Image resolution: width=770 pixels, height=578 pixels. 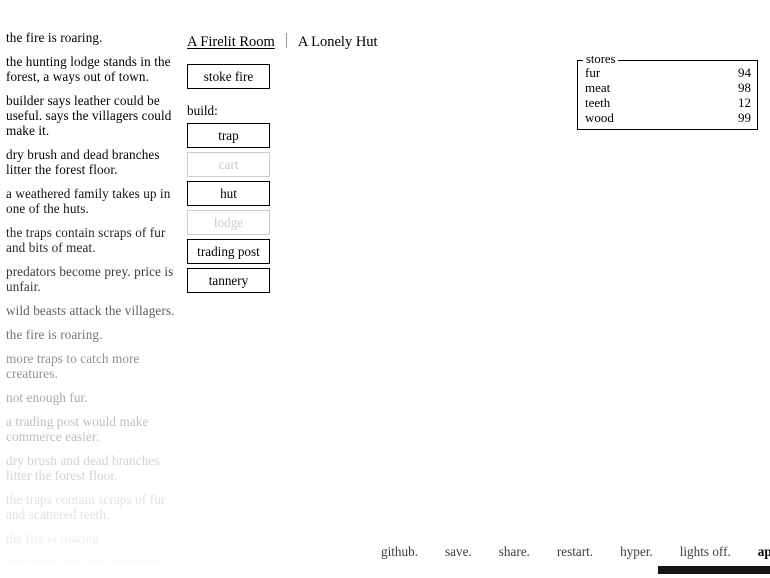 I want to click on build-trap-button: trap, so click(x=228, y=135).